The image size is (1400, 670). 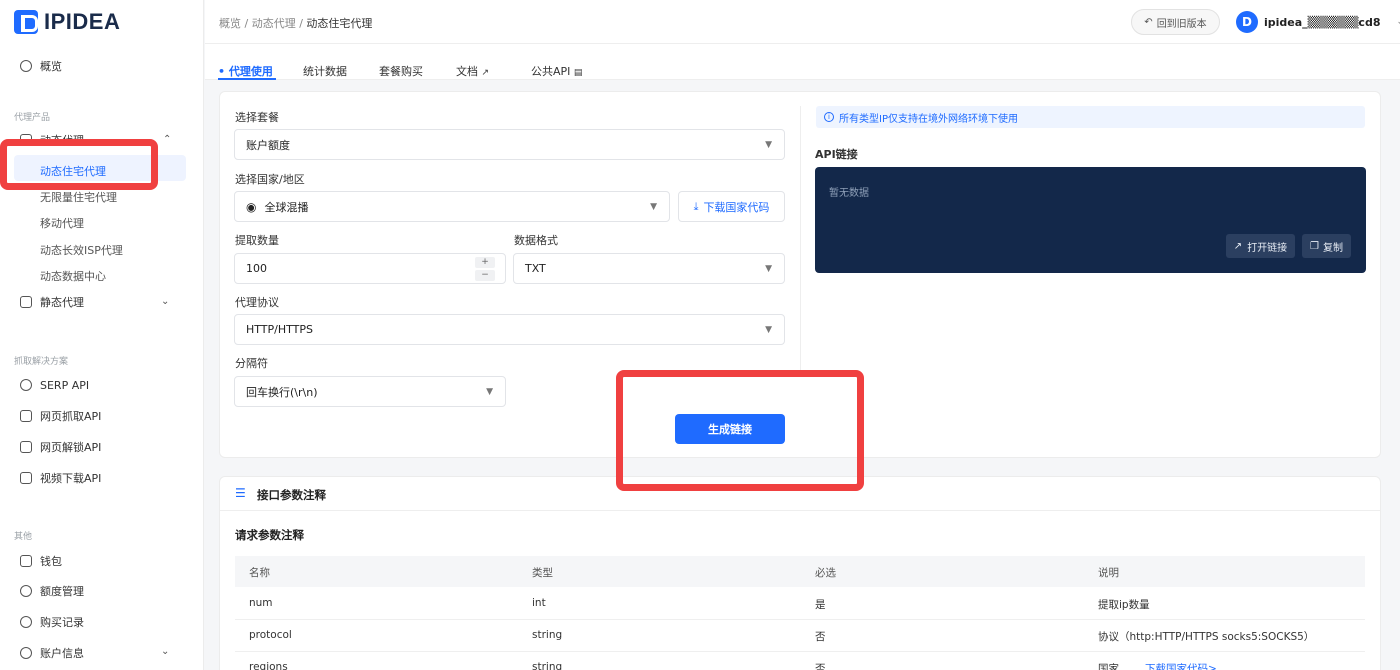 What do you see at coordinates (1238, 246) in the screenshot?
I see `arrow-up-right-icon: ↗` at bounding box center [1238, 246].